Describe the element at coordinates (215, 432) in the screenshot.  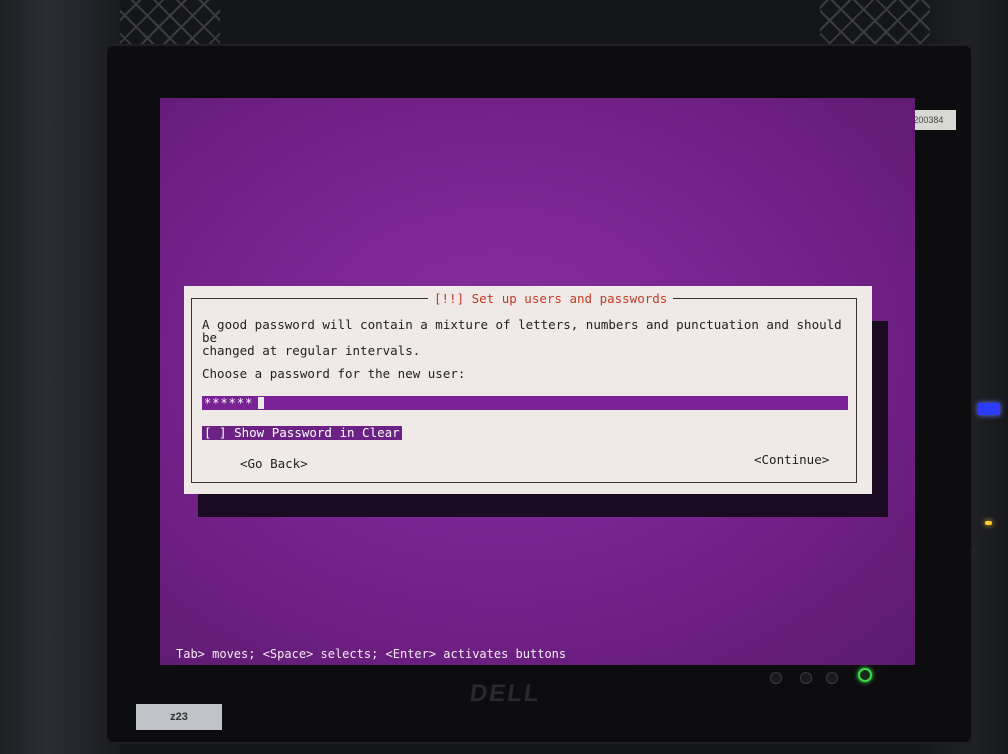
I see `checkbox-box: [ ]` at that location.